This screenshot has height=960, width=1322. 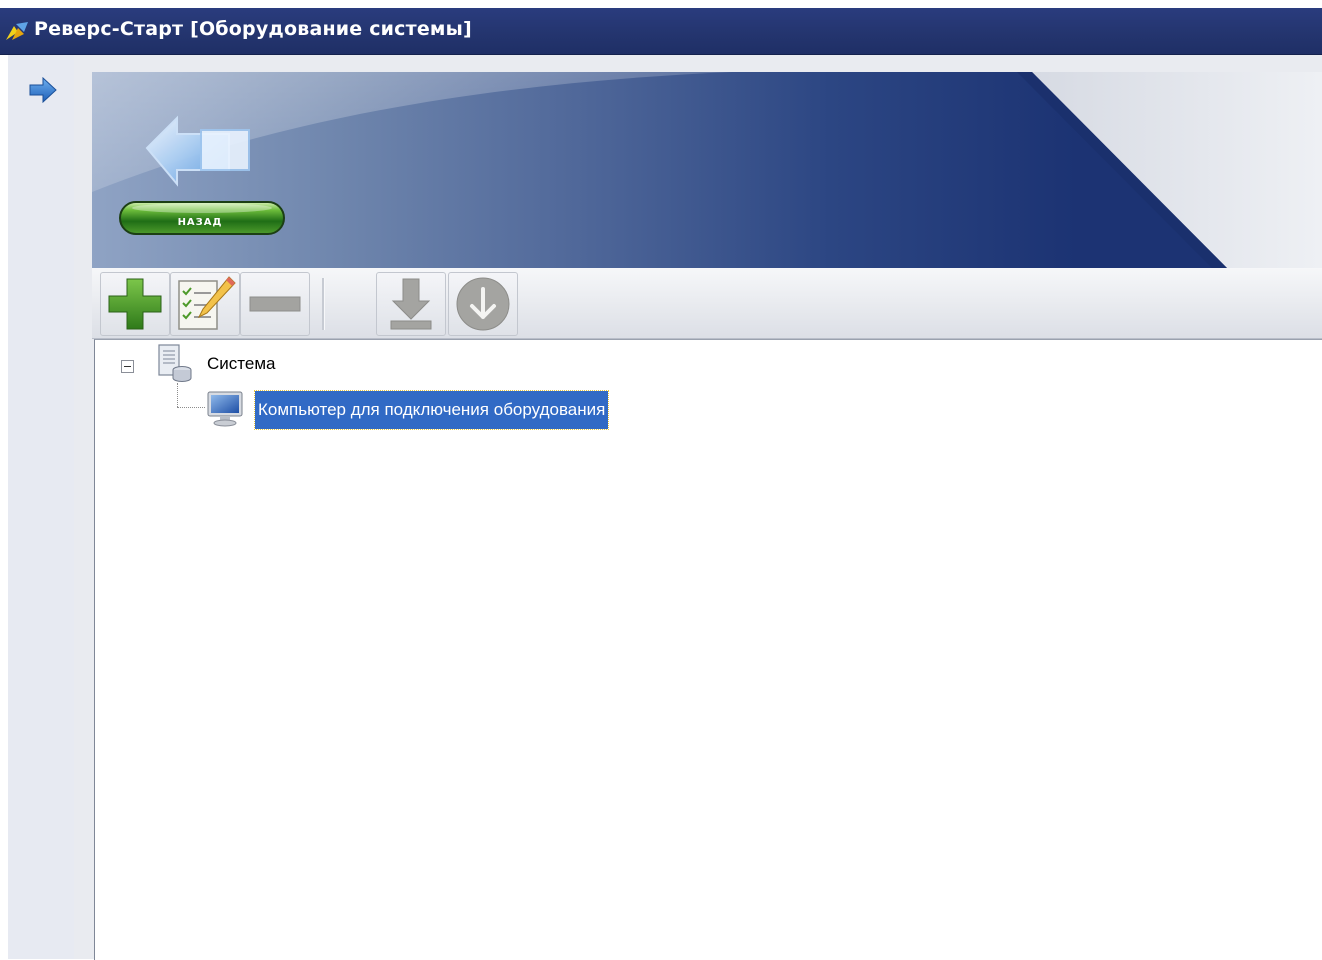 I want to click on tree-collapse-toggle, so click(x=127, y=366).